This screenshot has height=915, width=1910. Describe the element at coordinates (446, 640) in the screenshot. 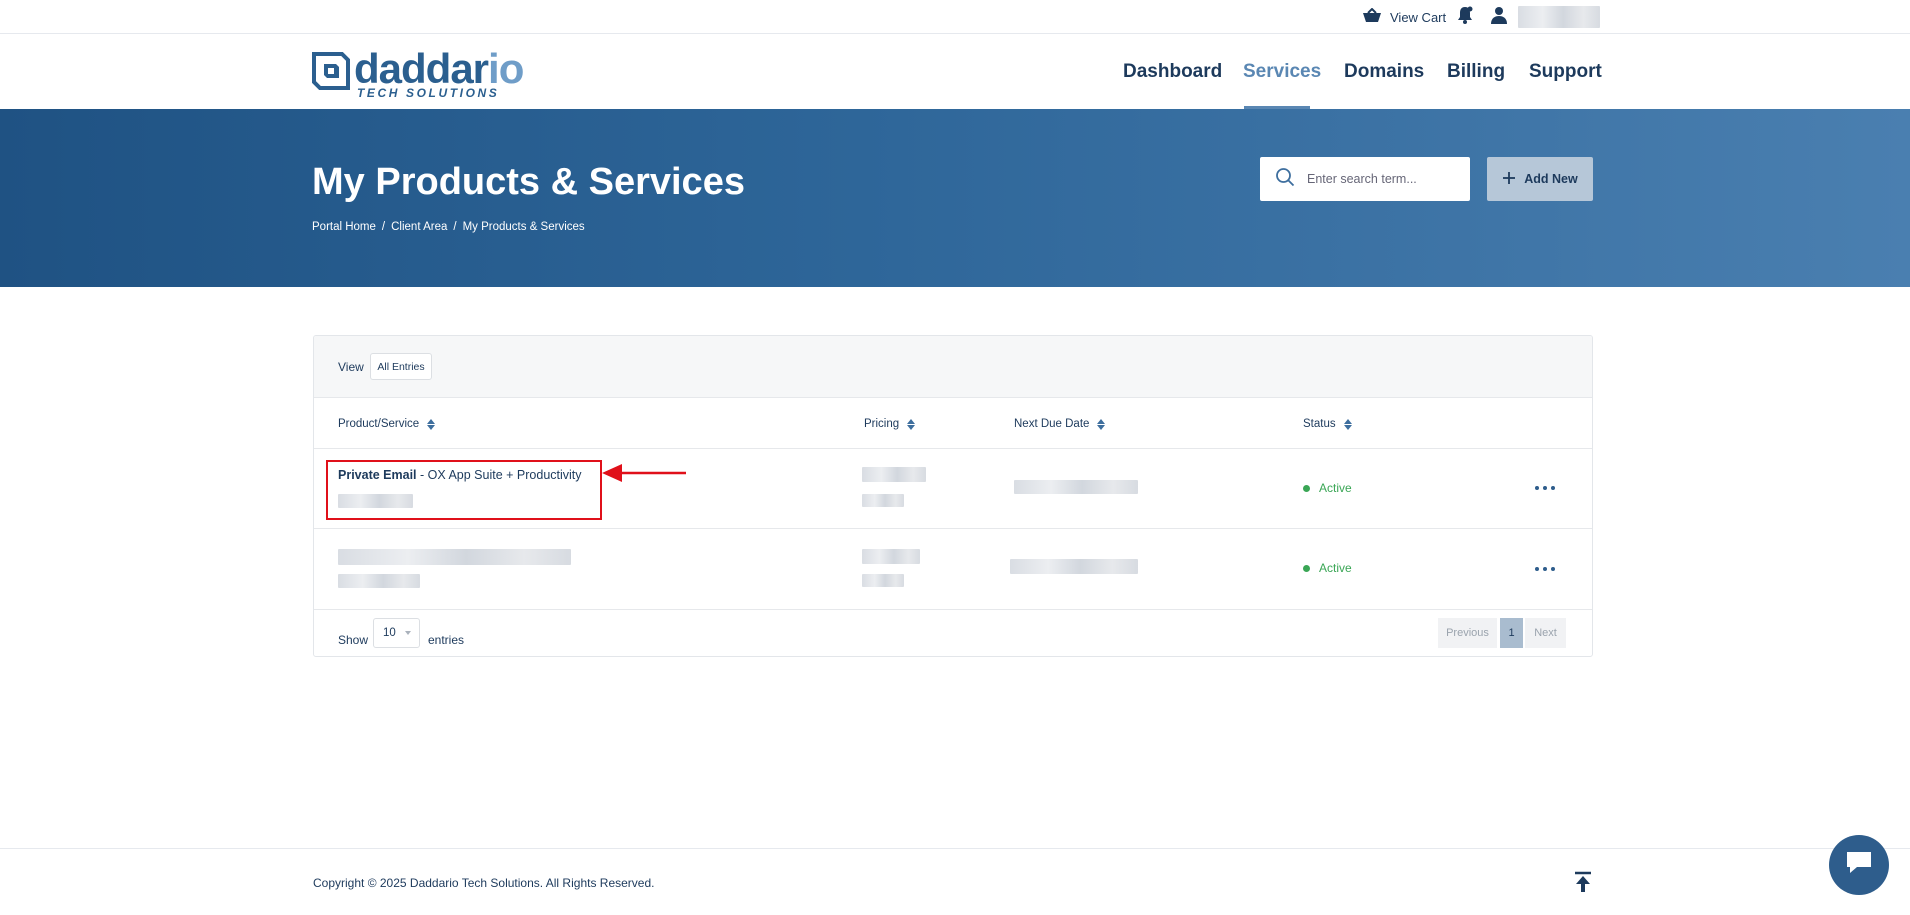

I see `entries-label: entries` at that location.